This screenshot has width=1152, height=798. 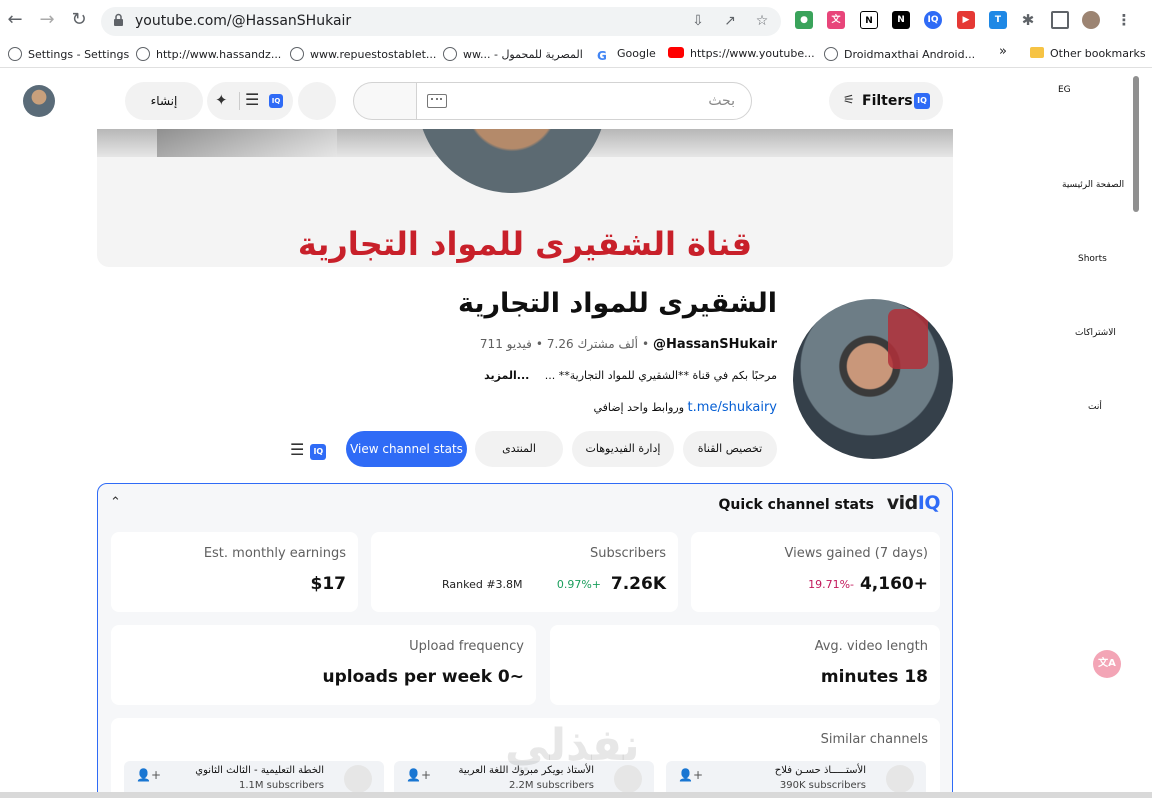 I want to click on search-input: بحث, so click(x=584, y=101).